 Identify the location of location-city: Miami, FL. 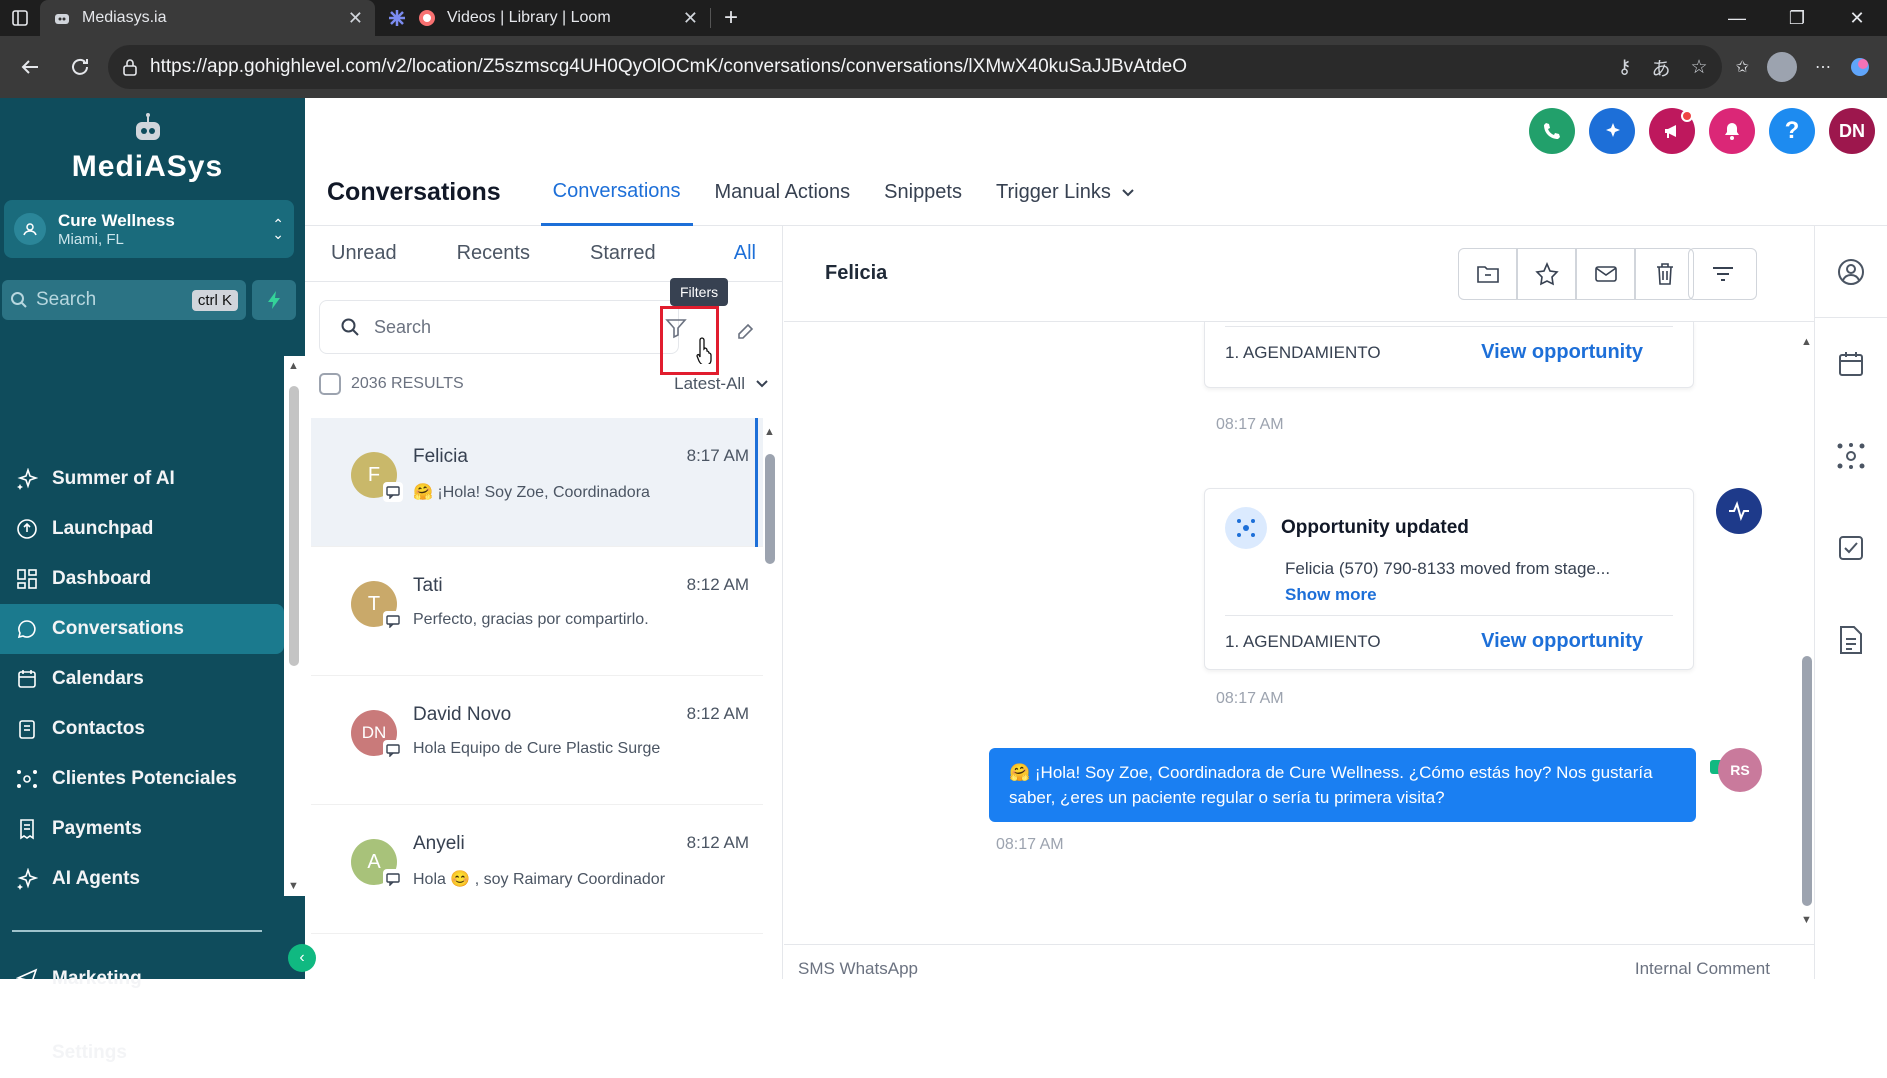
(116, 239).